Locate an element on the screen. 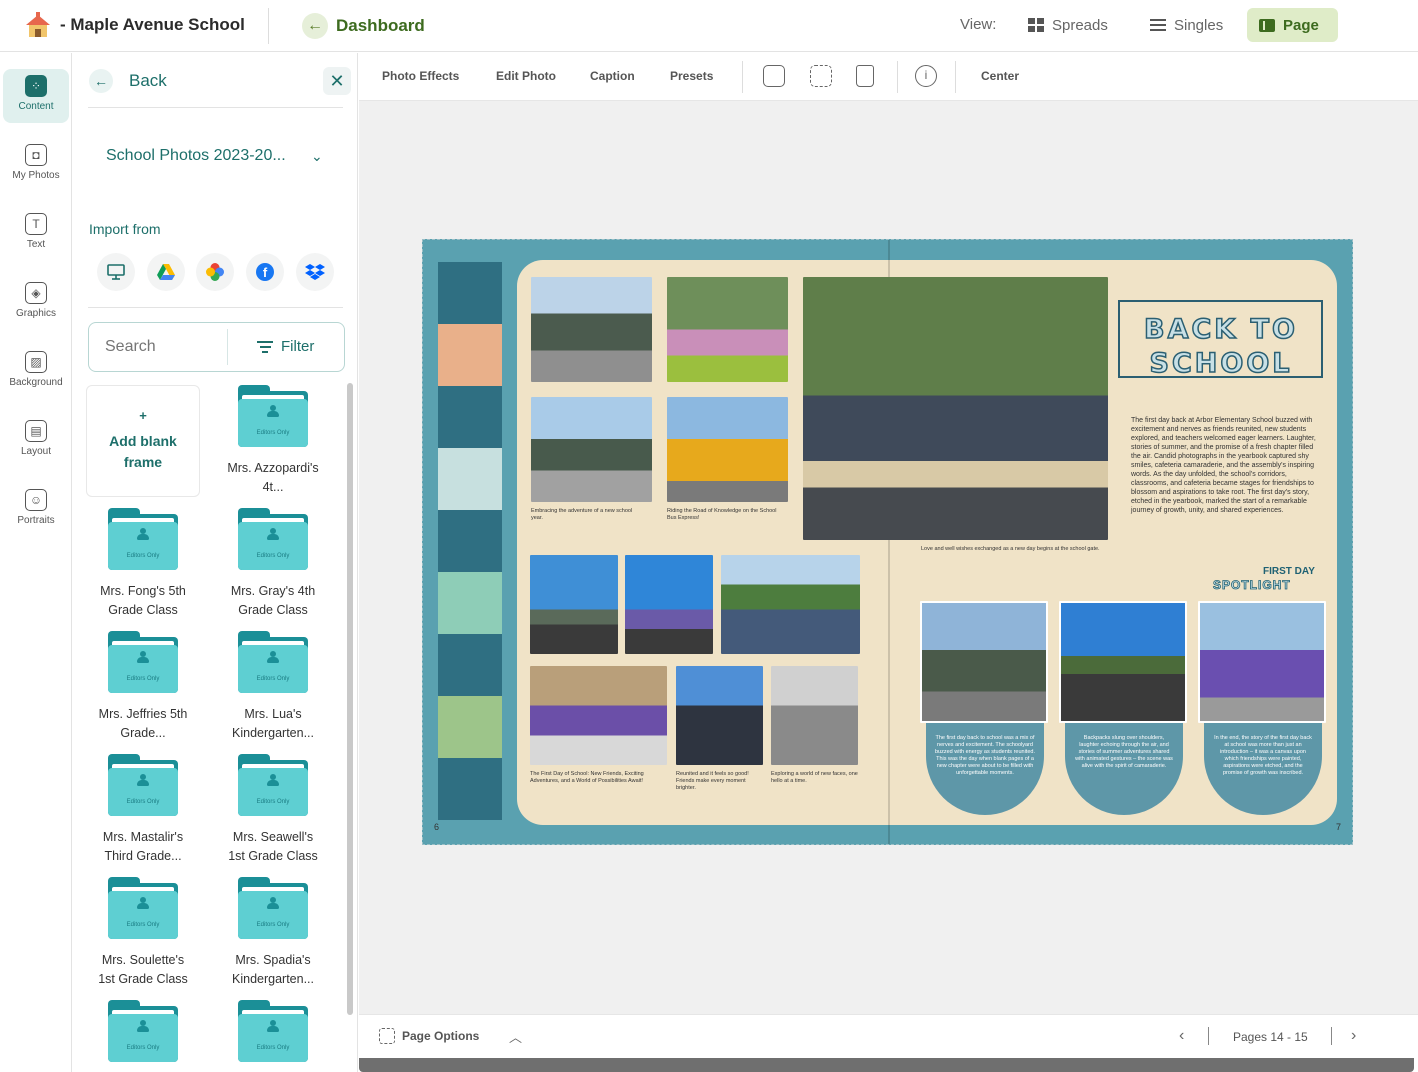 The image size is (1418, 1072). scrollbar is located at coordinates (350, 726).